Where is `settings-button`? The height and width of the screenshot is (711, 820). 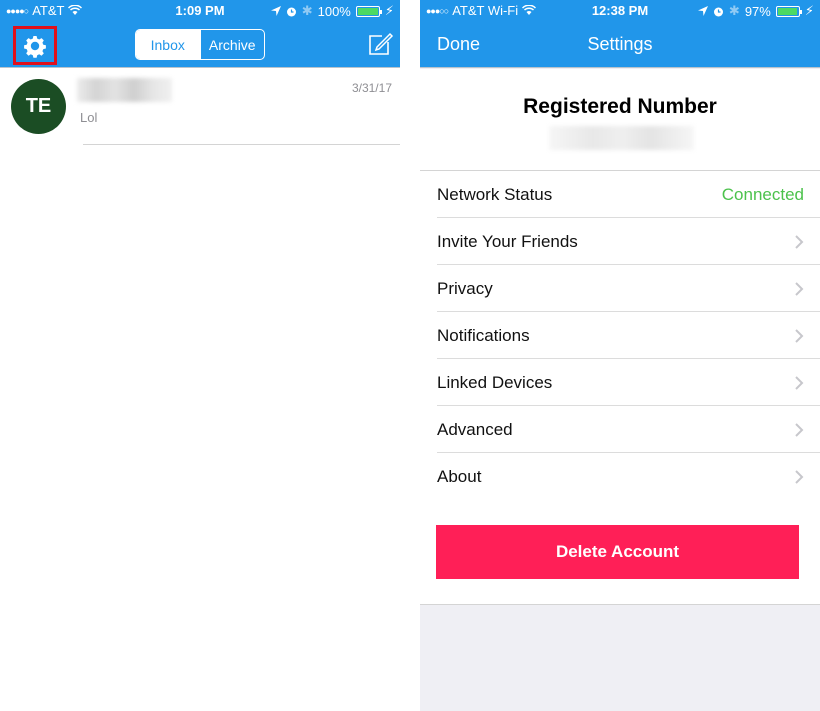
settings-button is located at coordinates (35, 45).